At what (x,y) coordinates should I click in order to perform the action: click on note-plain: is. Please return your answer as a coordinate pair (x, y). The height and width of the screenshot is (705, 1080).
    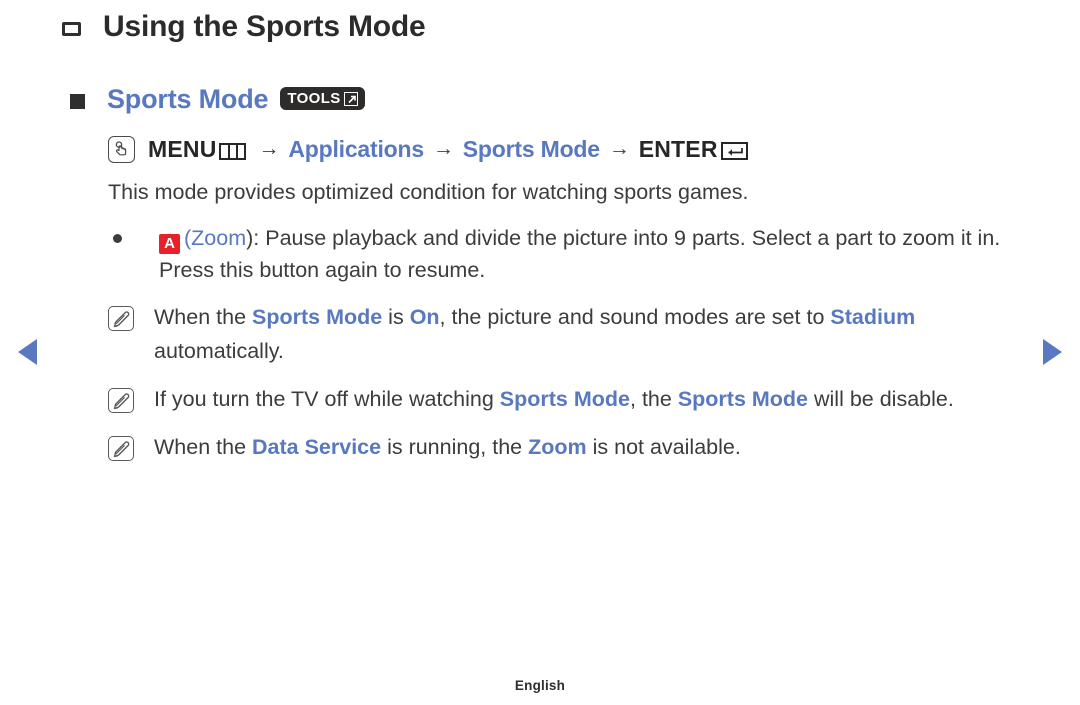
    Looking at the image, I should click on (396, 317).